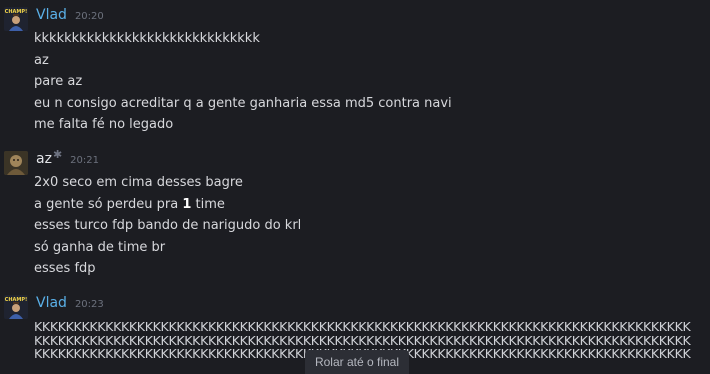 The height and width of the screenshot is (374, 710). What do you see at coordinates (138, 182) in the screenshot?
I see `message-line: 2x0 seco em cima desses bagre` at bounding box center [138, 182].